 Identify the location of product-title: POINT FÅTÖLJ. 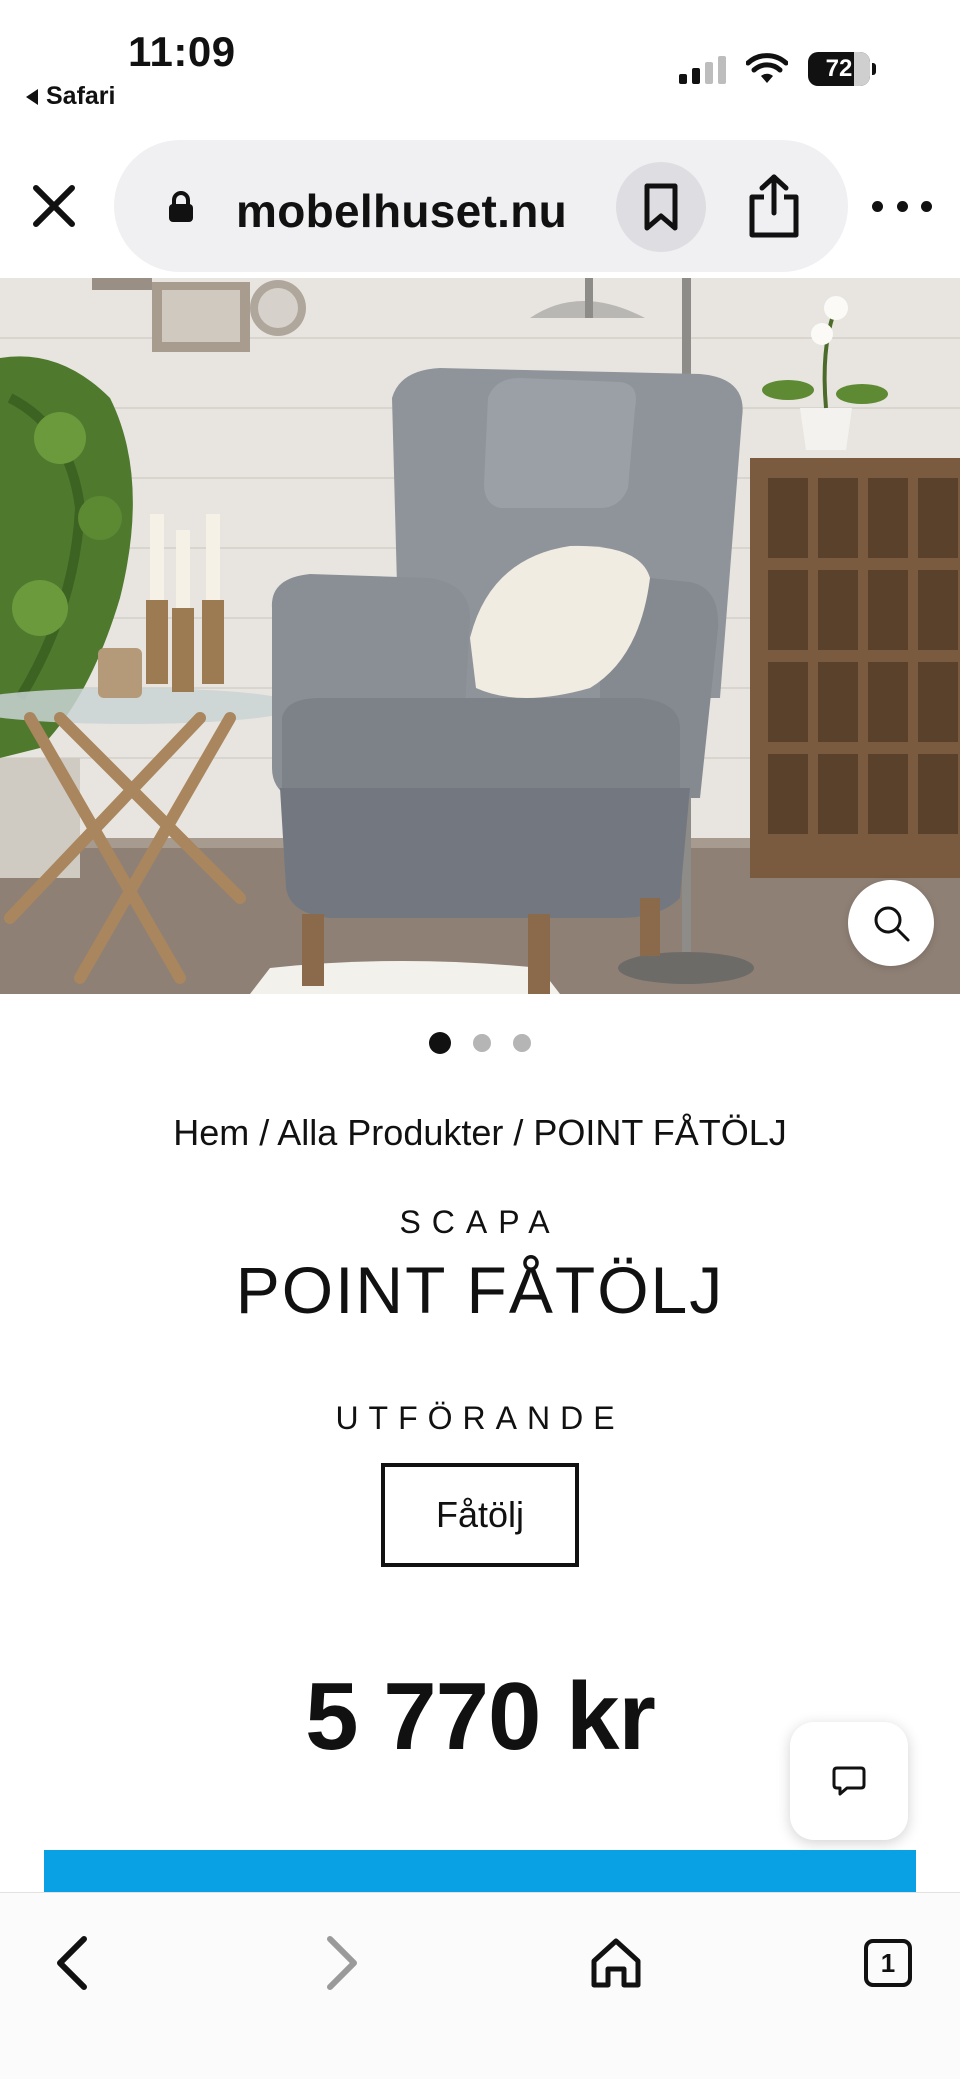
(480, 1290).